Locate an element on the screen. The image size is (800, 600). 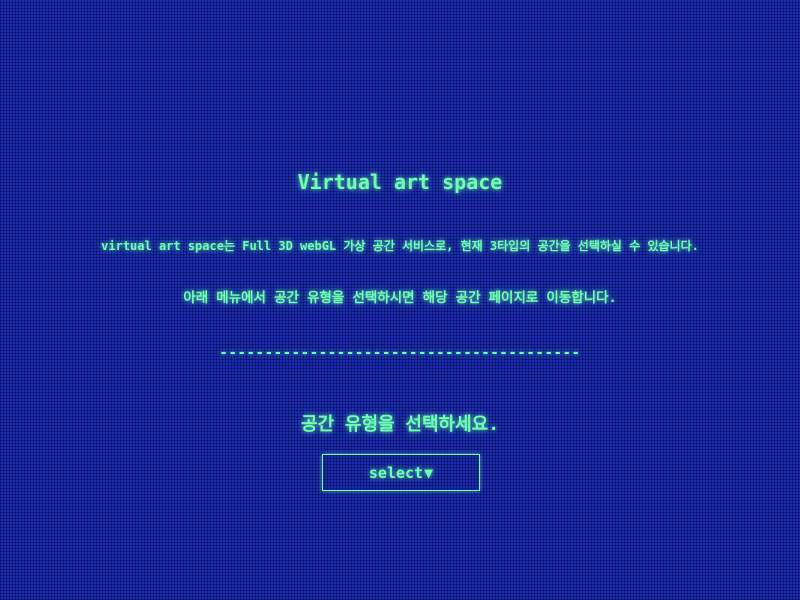
space-type-select: select ▼ is located at coordinates (401, 472).